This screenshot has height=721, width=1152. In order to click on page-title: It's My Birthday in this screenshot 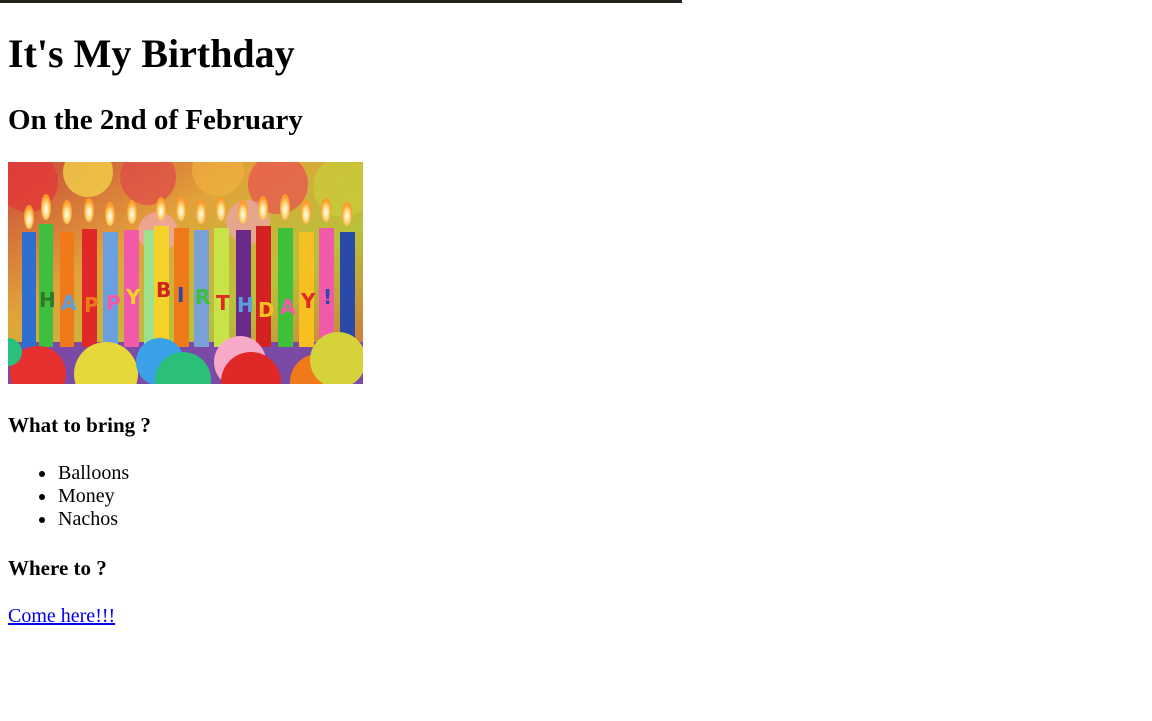, I will do `click(151, 53)`.